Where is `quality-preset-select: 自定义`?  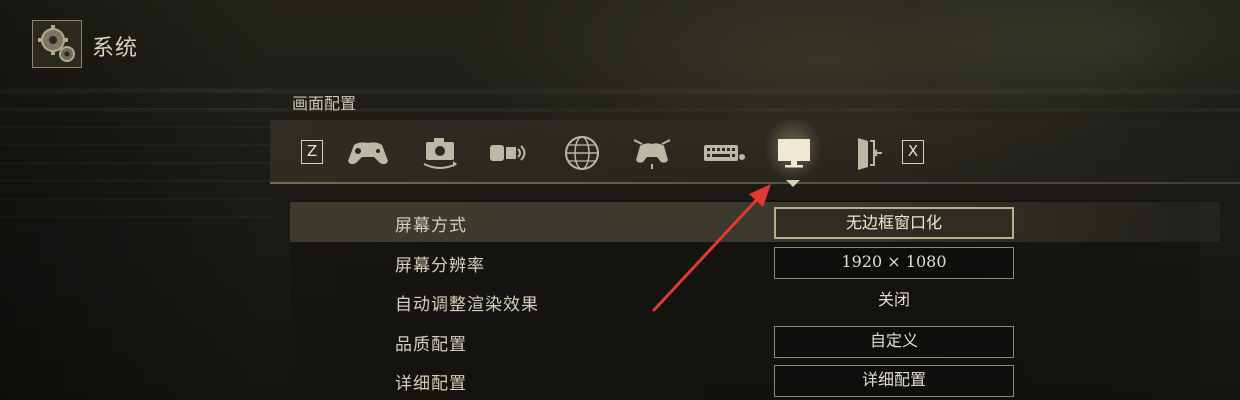
quality-preset-select: 自定义 is located at coordinates (894, 342).